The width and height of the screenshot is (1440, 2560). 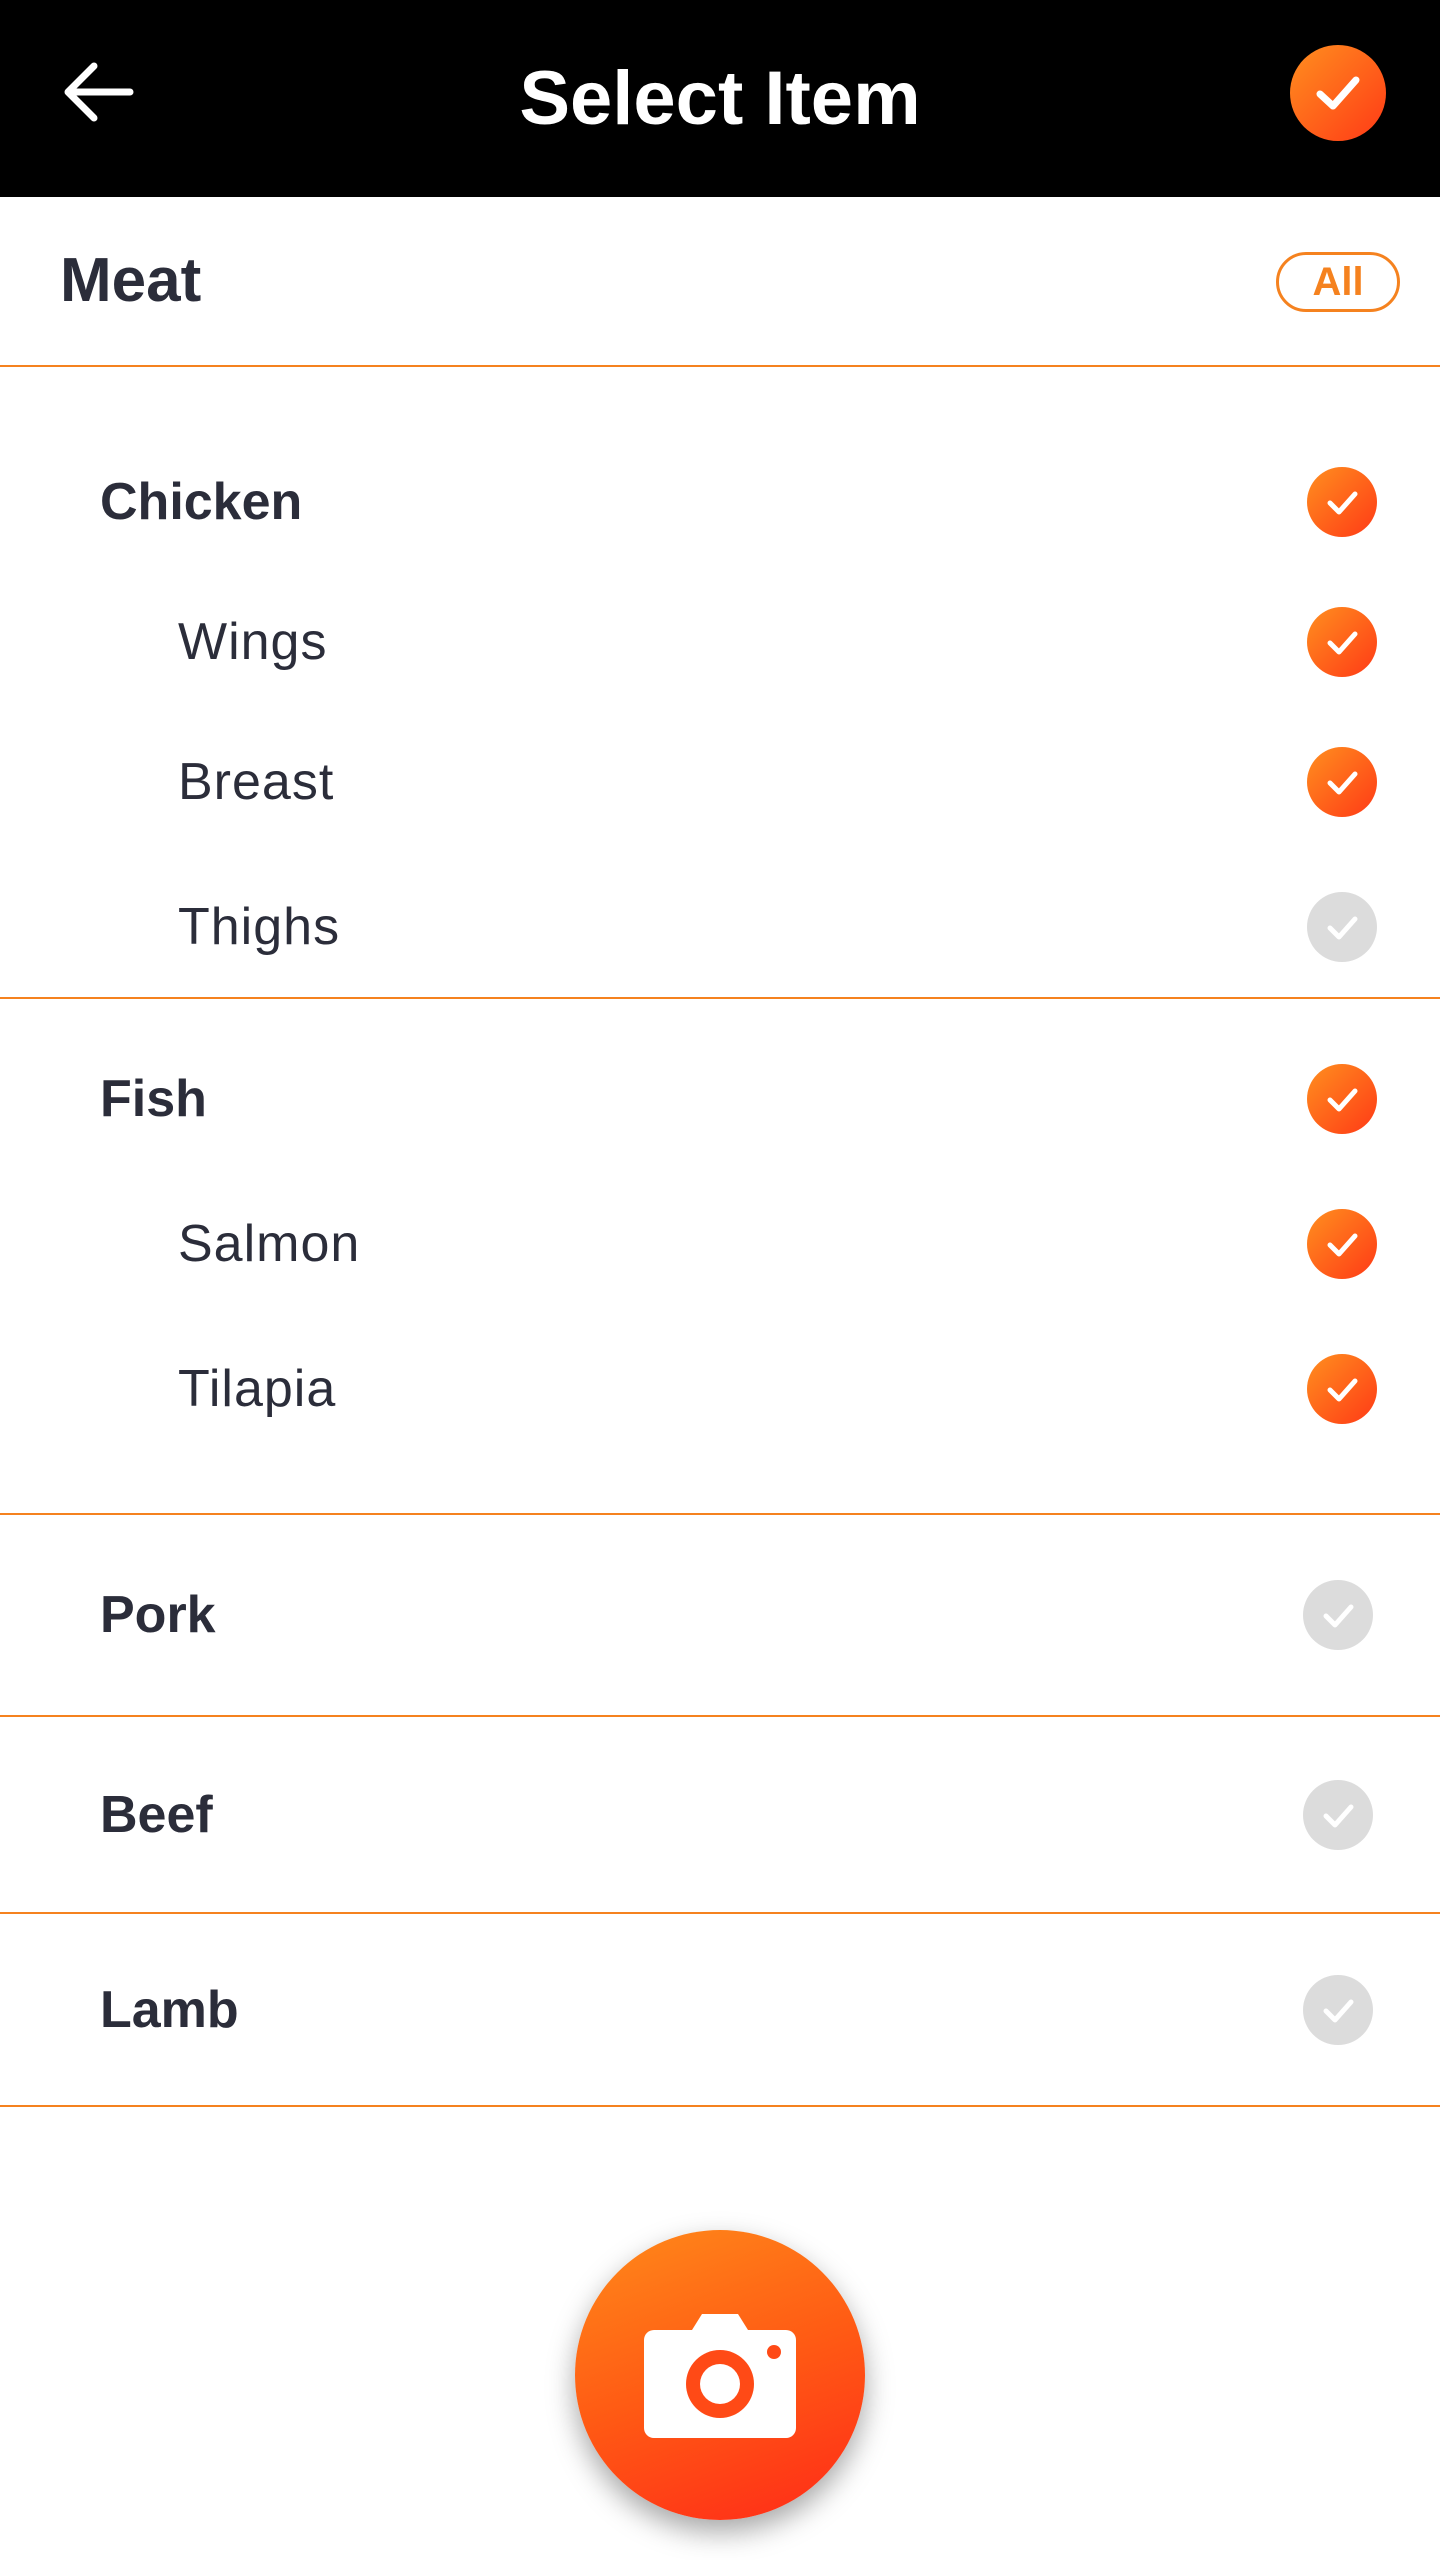 I want to click on item-label: Wings, so click(x=253, y=642).